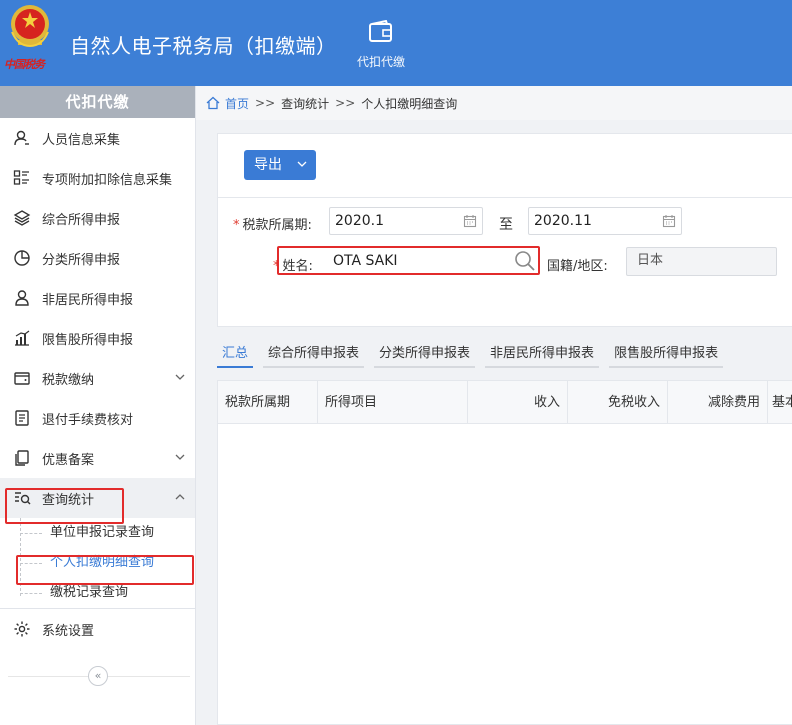  Describe the element at coordinates (22, 258) in the screenshot. I see `pie-chart-icon` at that location.